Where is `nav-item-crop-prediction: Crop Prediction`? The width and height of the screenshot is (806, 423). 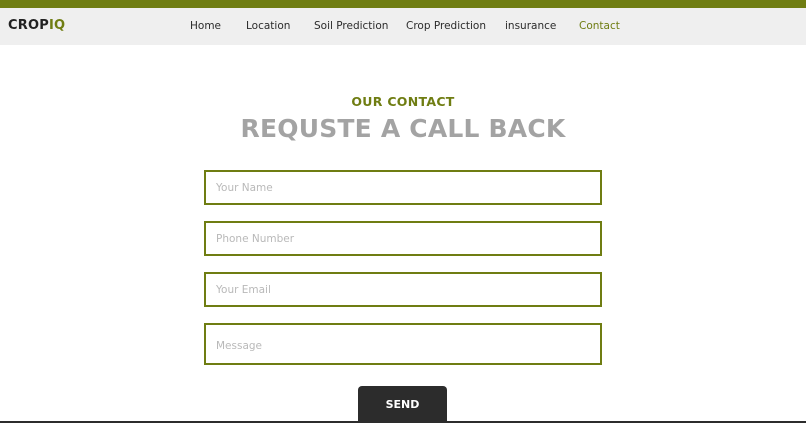 nav-item-crop-prediction: Crop Prediction is located at coordinates (446, 26).